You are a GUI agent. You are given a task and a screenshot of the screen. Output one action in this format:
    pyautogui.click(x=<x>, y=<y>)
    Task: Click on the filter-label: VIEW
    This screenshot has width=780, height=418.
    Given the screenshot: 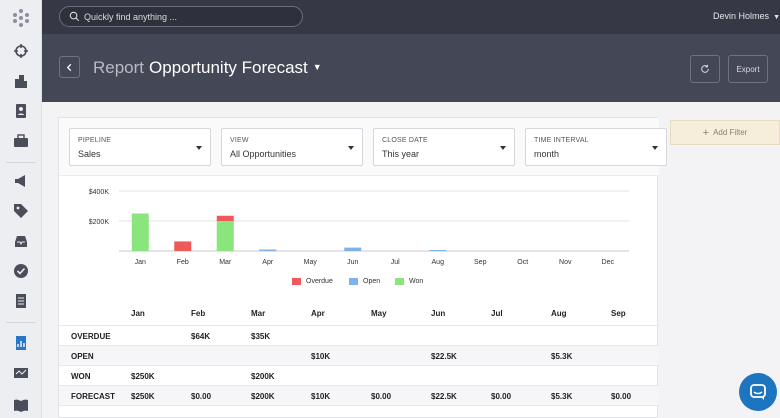 What is the action you would take?
    pyautogui.click(x=239, y=140)
    